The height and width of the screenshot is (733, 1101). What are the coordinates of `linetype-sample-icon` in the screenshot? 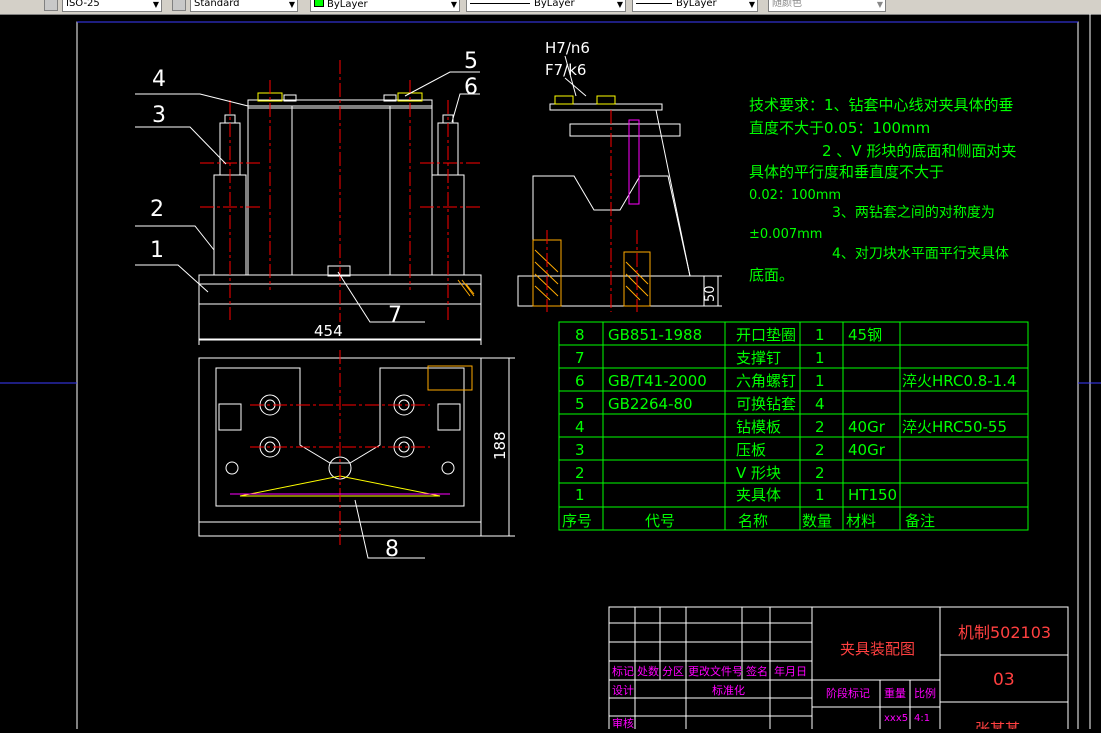 It's located at (500, 3).